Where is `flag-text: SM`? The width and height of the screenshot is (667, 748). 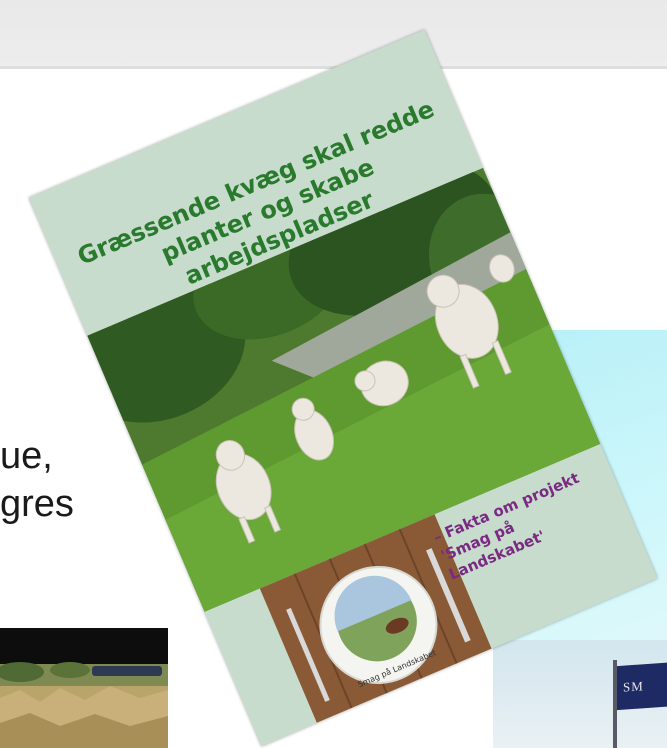
flag-text: SM is located at coordinates (633, 686).